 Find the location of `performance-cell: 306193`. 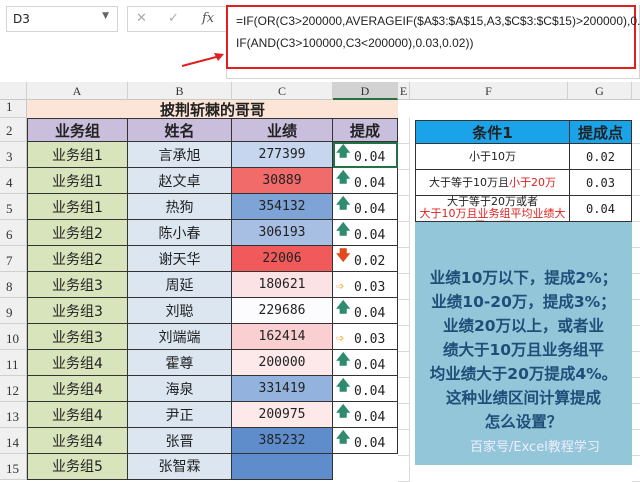

performance-cell: 306193 is located at coordinates (282, 233).